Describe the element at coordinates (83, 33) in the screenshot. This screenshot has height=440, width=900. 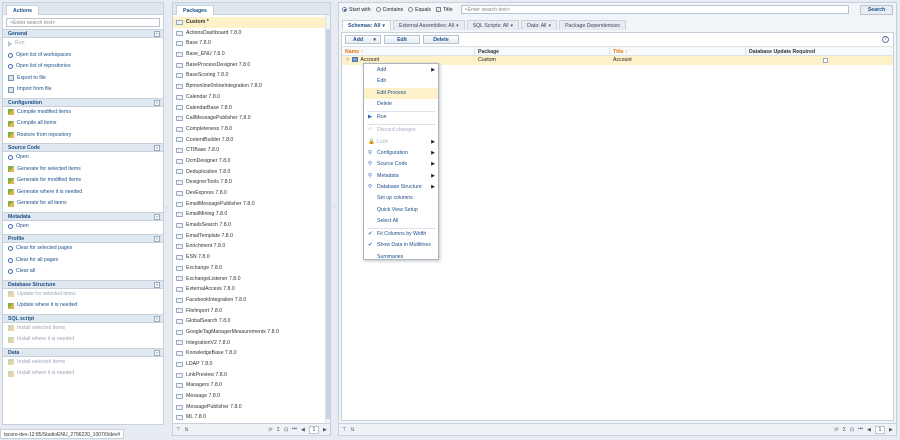
I see `group-header-general: General -` at that location.